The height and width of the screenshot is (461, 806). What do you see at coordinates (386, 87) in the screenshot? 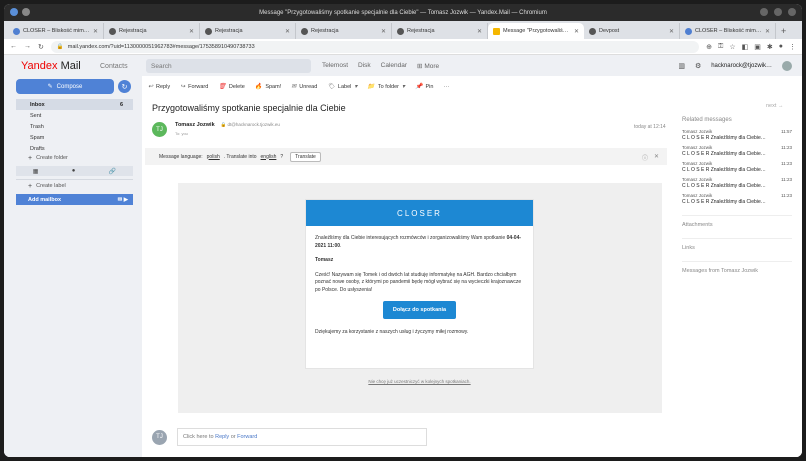
I see `to-folder-button: 📁 To folder ▾` at bounding box center [386, 87].